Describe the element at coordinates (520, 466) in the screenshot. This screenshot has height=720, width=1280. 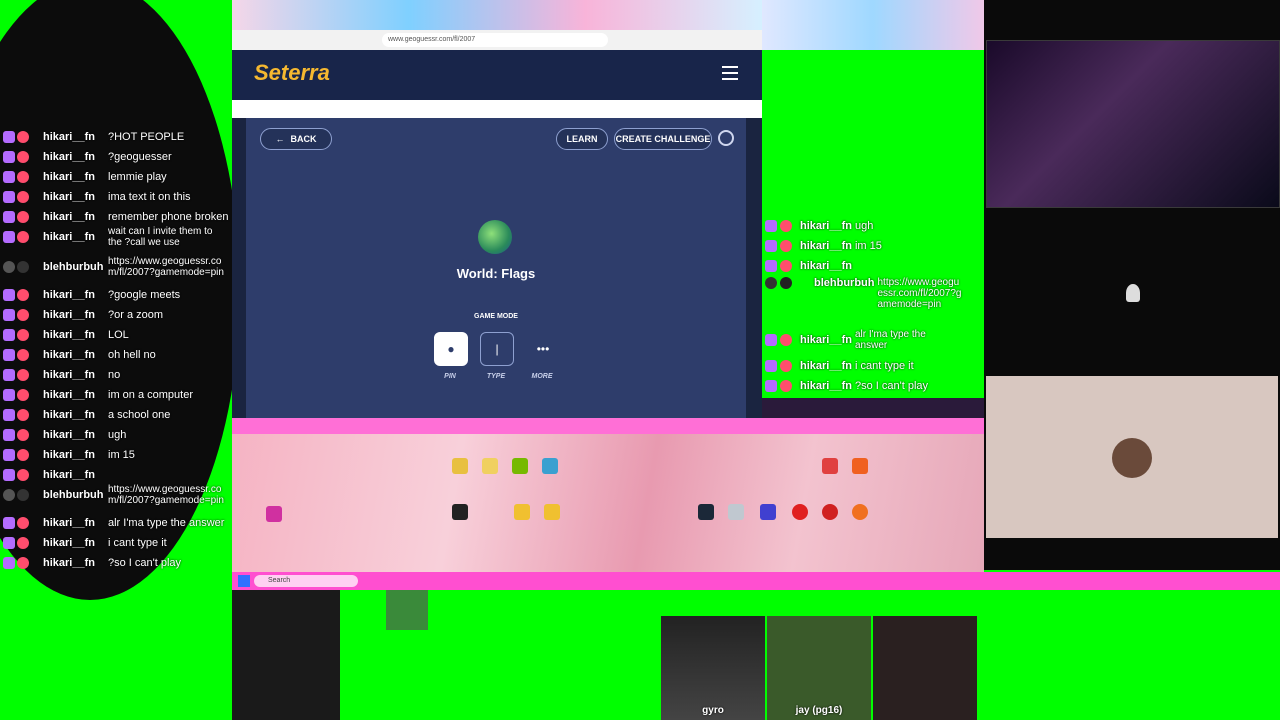
I see `nvidia-icon` at that location.